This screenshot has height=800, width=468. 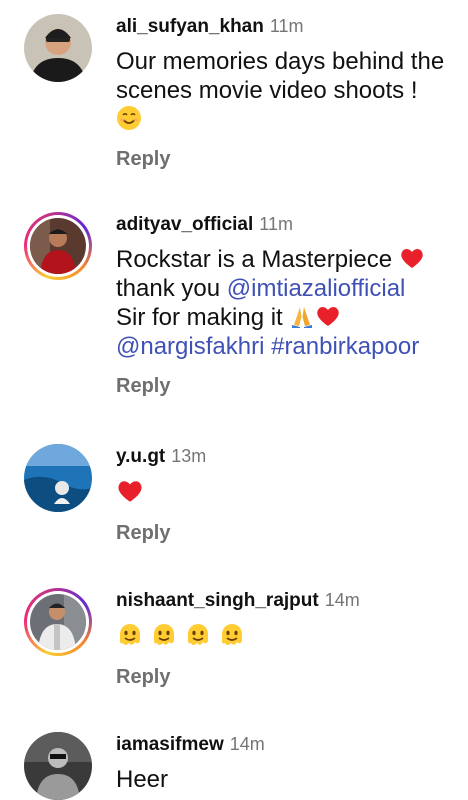 I want to click on smiling-face-emoji, so click(x=129, y=118).